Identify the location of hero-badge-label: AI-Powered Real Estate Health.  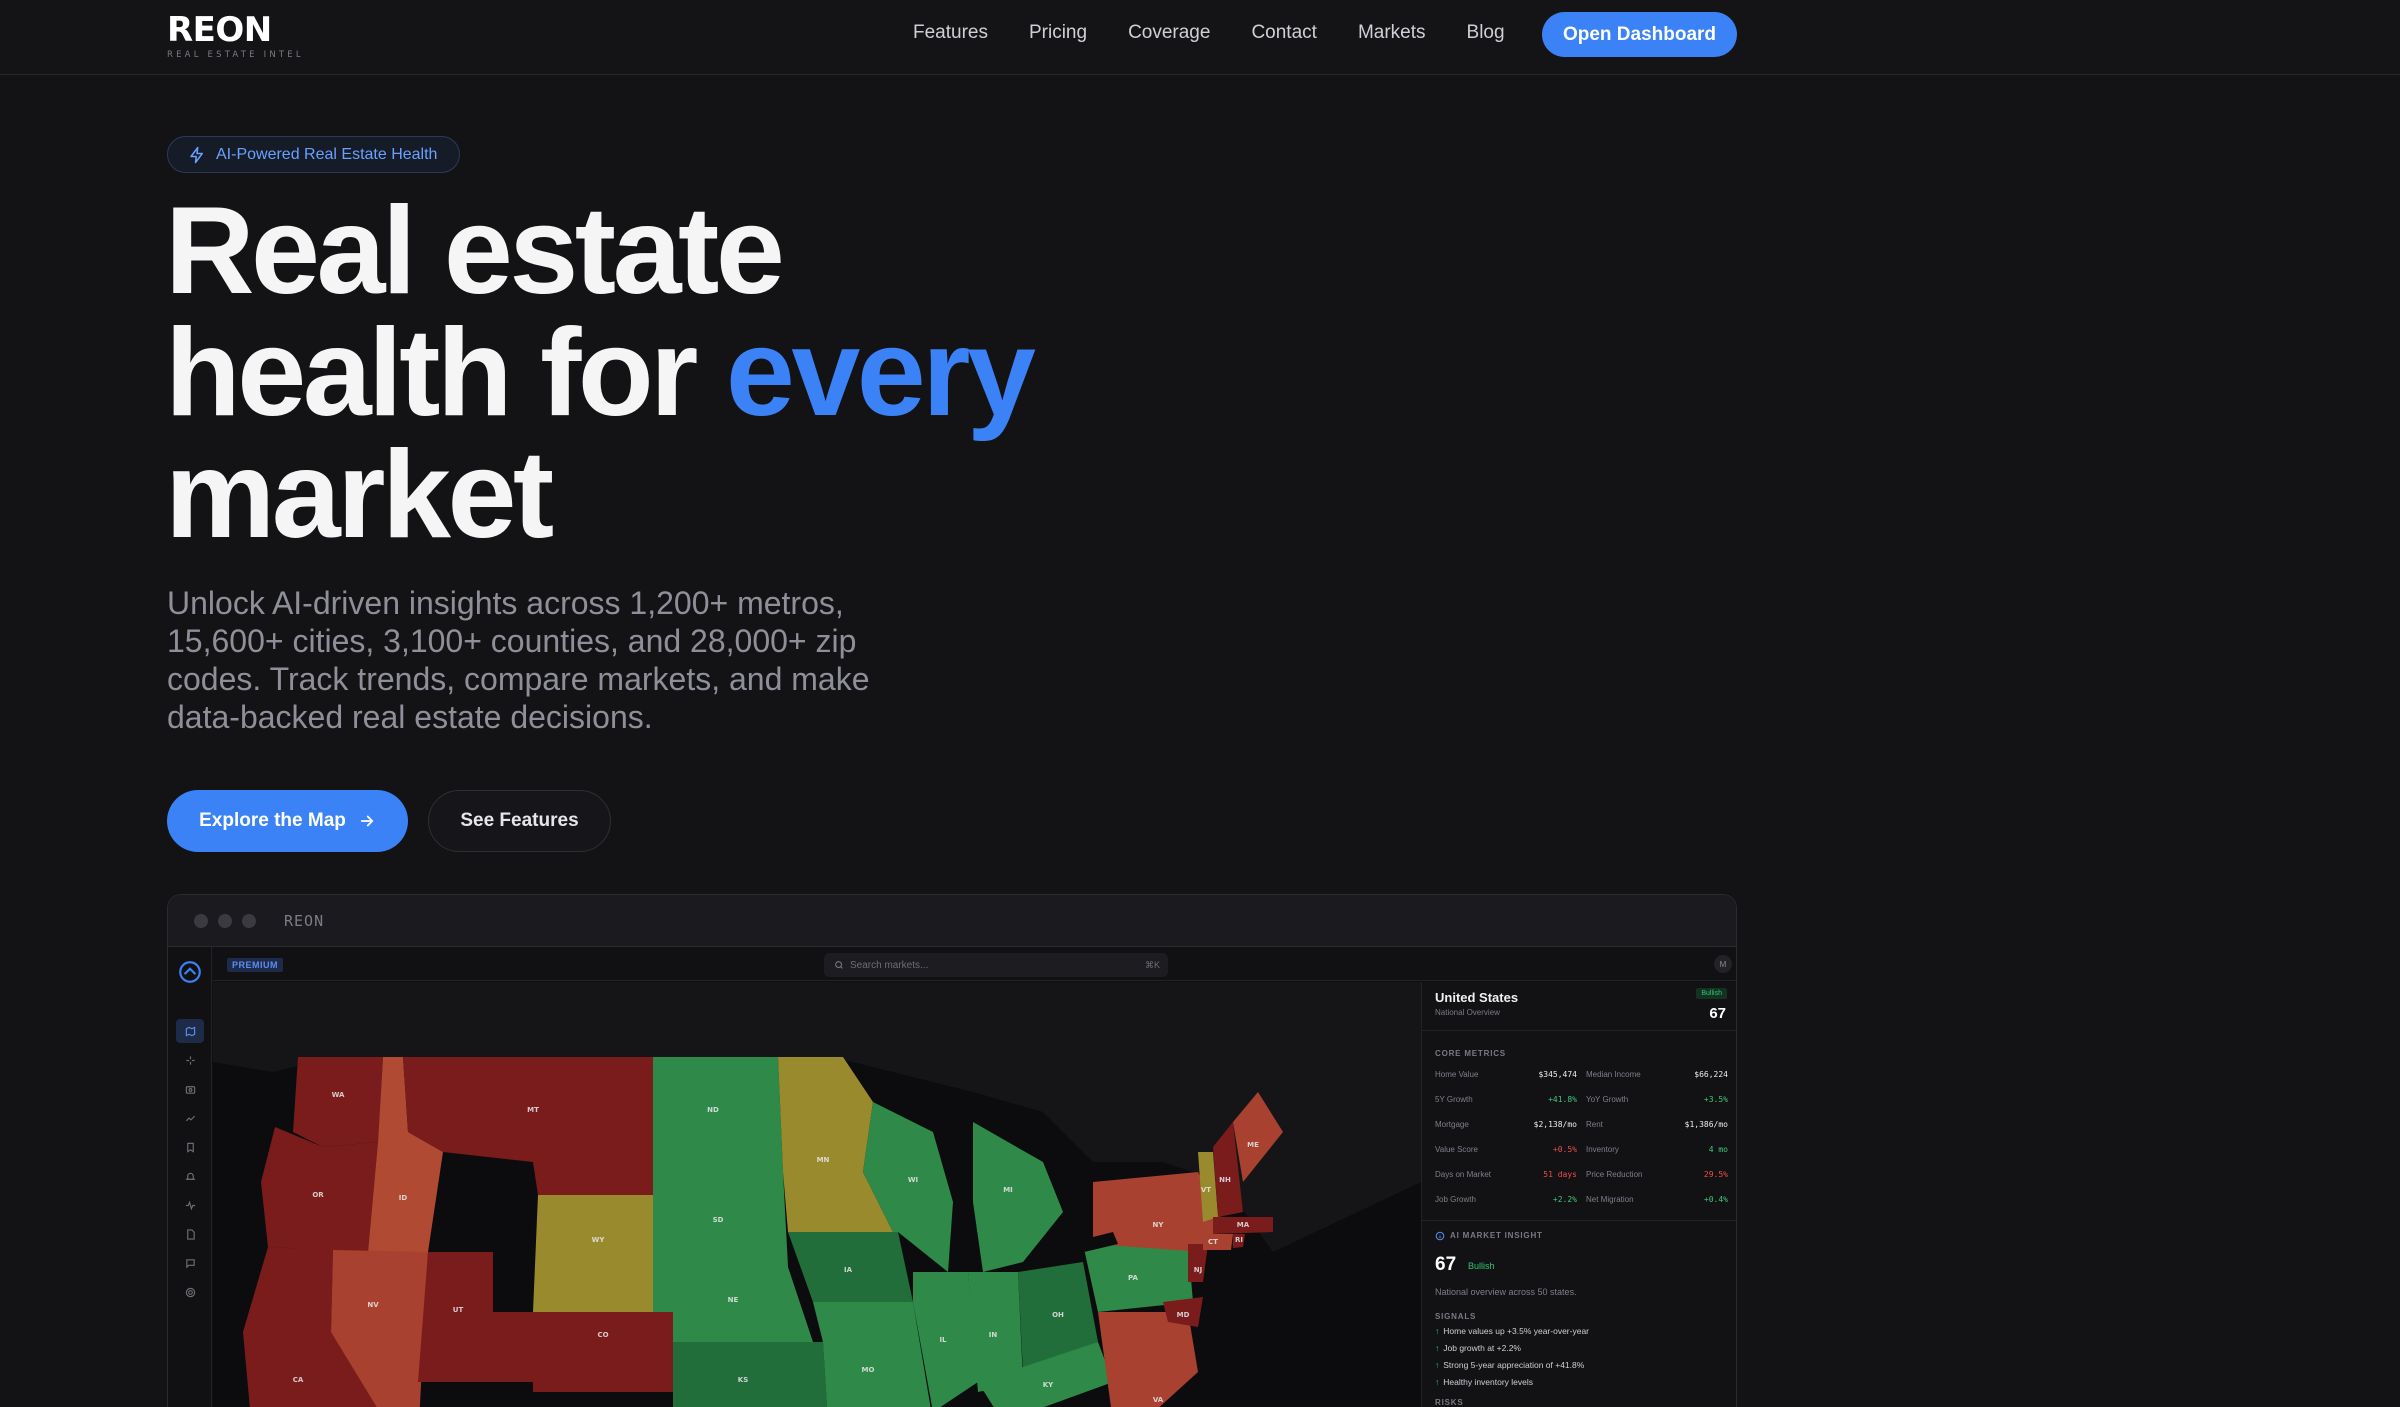
(327, 154).